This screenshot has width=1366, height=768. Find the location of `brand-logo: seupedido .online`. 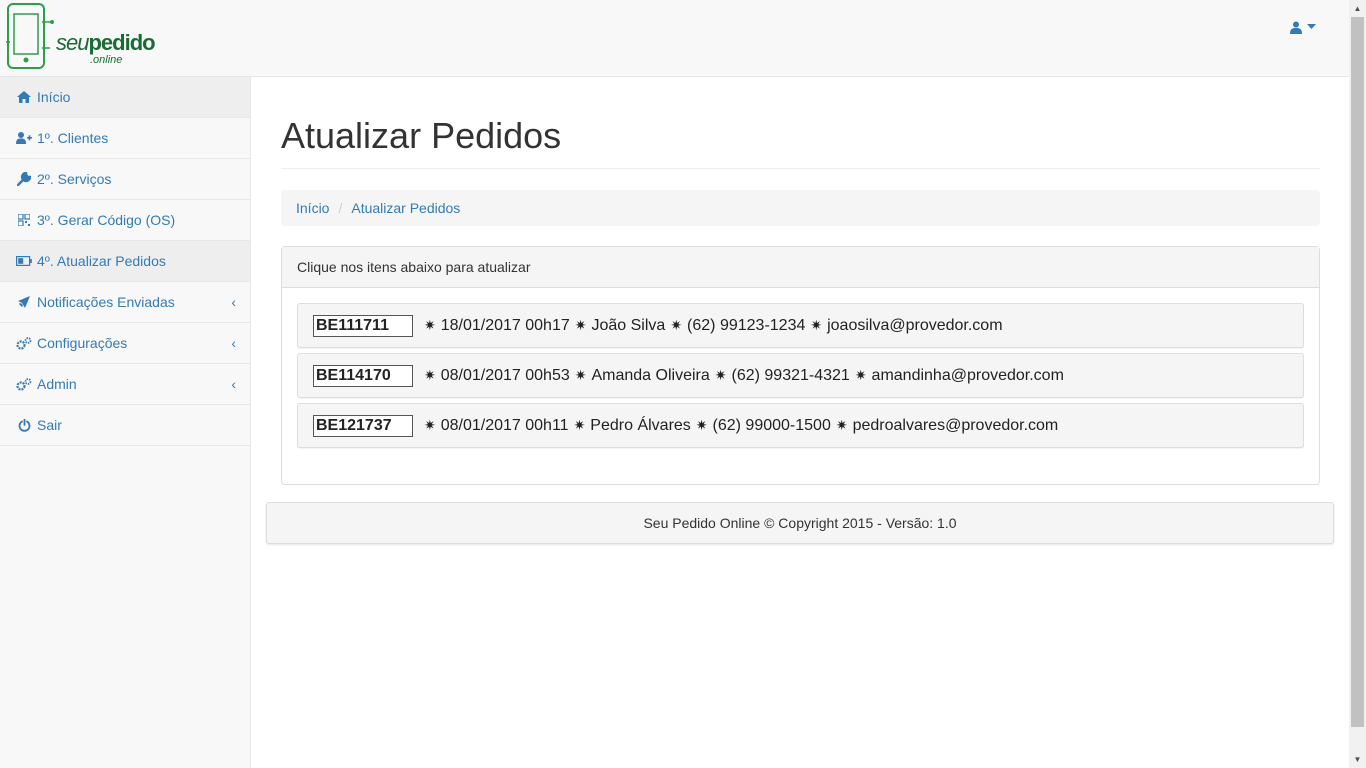

brand-logo: seupedido .online is located at coordinates (80, 37).